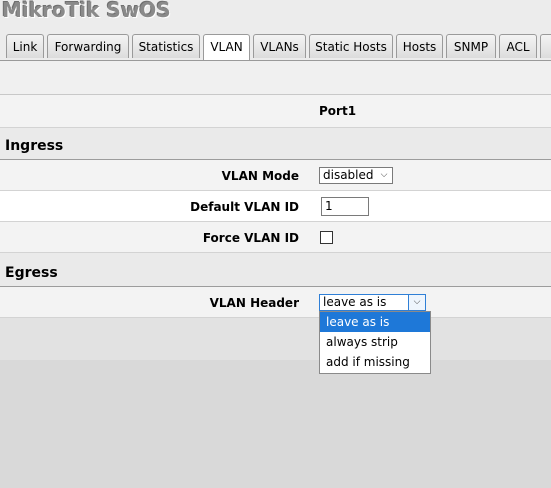  What do you see at coordinates (250, 238) in the screenshot?
I see `force-vlan-id-label: Force VLAN ID` at bounding box center [250, 238].